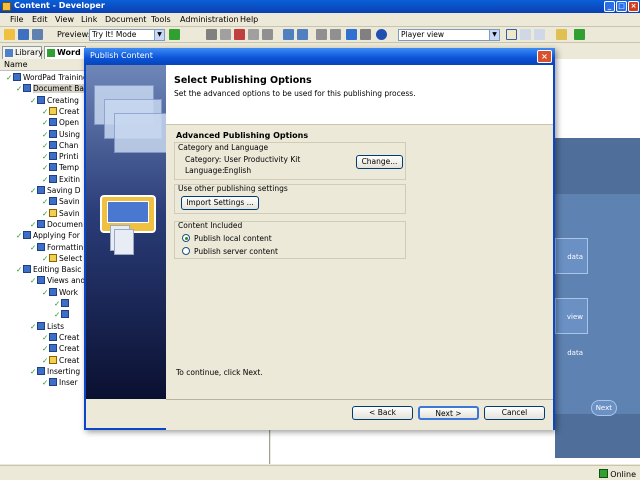 The image size is (640, 480). I want to click on minimize-button: _, so click(609, 6).